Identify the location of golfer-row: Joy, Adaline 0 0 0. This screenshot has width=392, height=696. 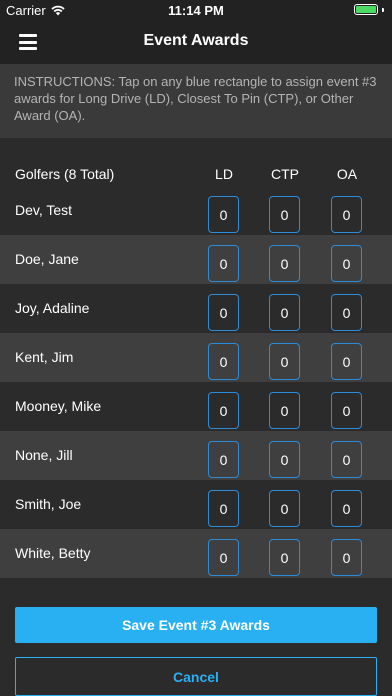
(196, 308).